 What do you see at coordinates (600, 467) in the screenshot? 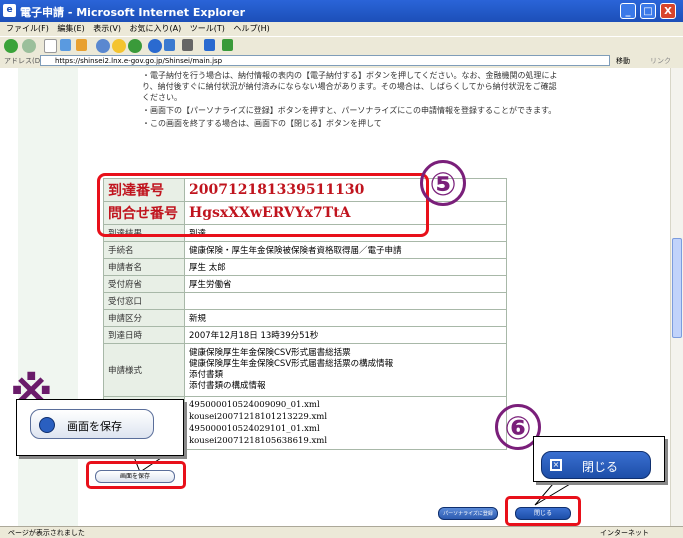
I see `close-label: 閉じる` at bounding box center [600, 467].